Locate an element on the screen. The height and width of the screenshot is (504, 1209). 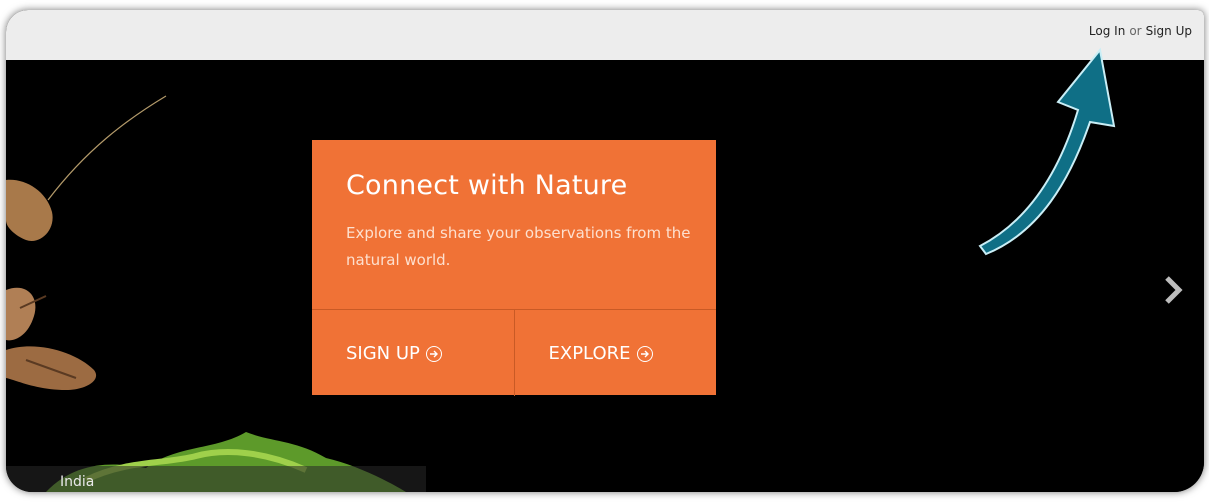
login-link: Log In is located at coordinates (1107, 31).